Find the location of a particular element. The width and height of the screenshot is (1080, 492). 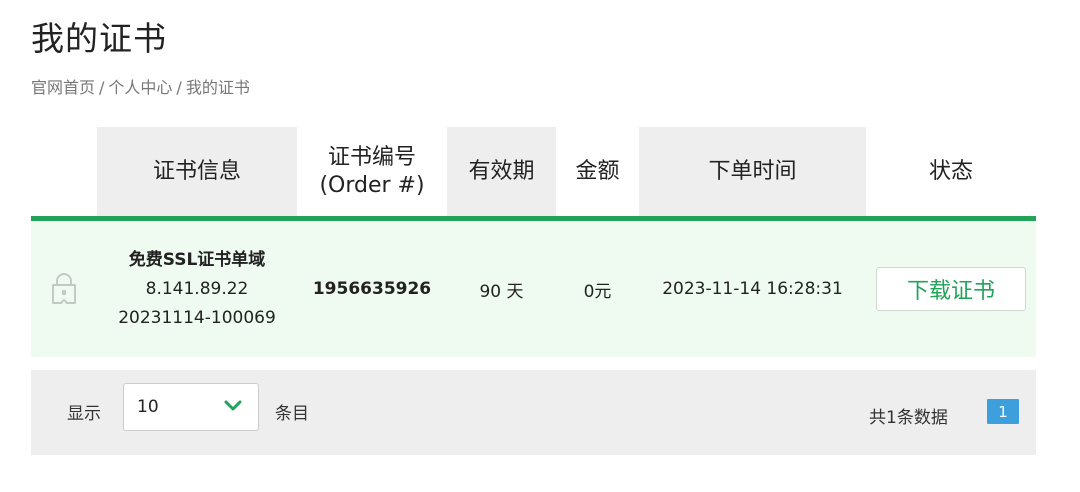

header-validity: 有效期 is located at coordinates (501, 171).